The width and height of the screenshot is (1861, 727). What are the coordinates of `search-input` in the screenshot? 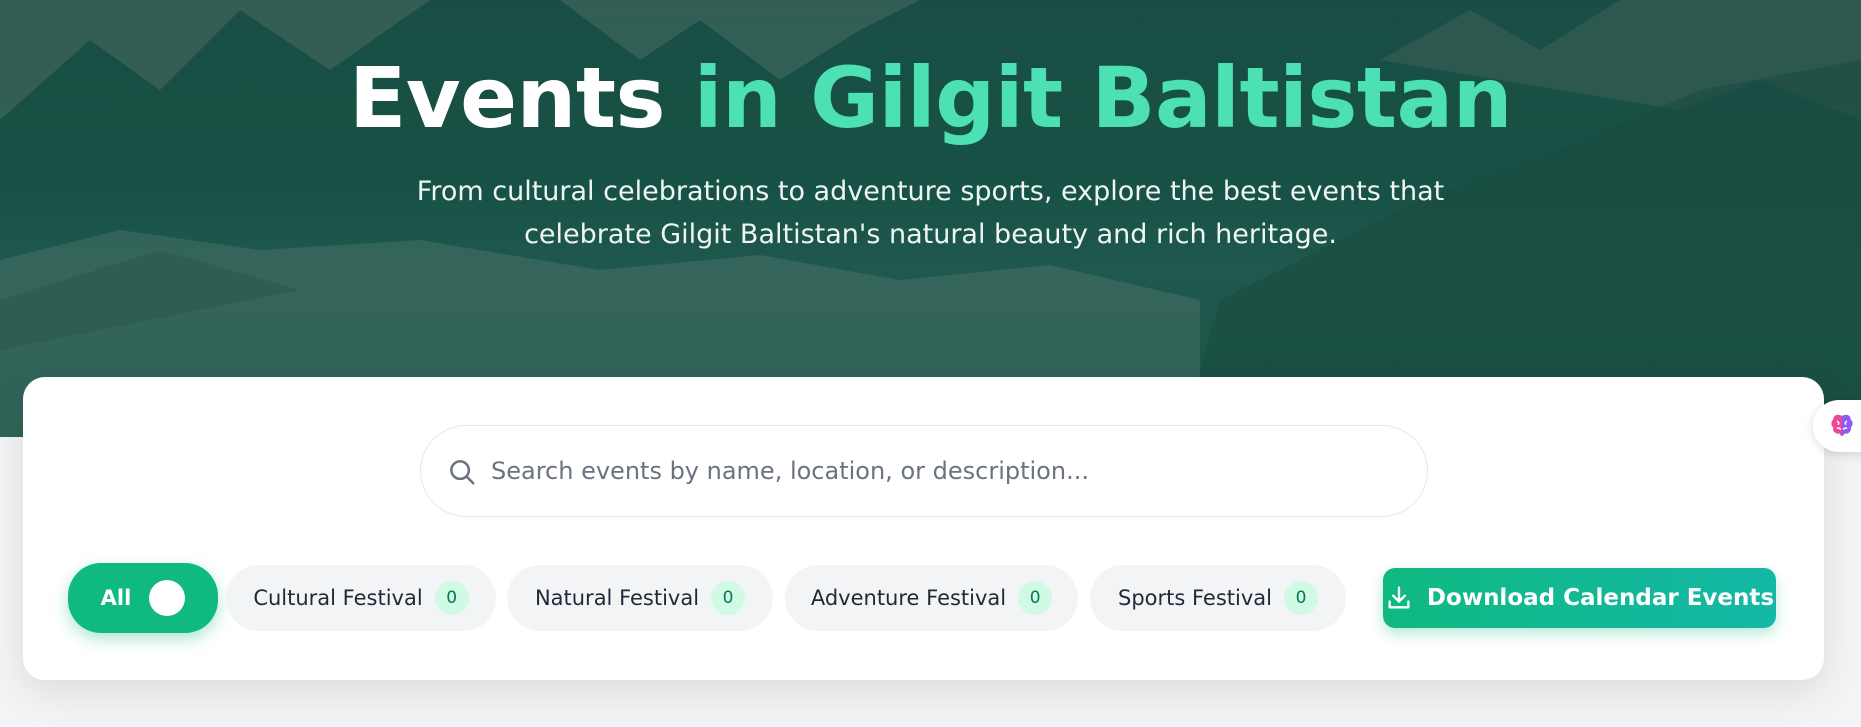 It's located at (941, 471).